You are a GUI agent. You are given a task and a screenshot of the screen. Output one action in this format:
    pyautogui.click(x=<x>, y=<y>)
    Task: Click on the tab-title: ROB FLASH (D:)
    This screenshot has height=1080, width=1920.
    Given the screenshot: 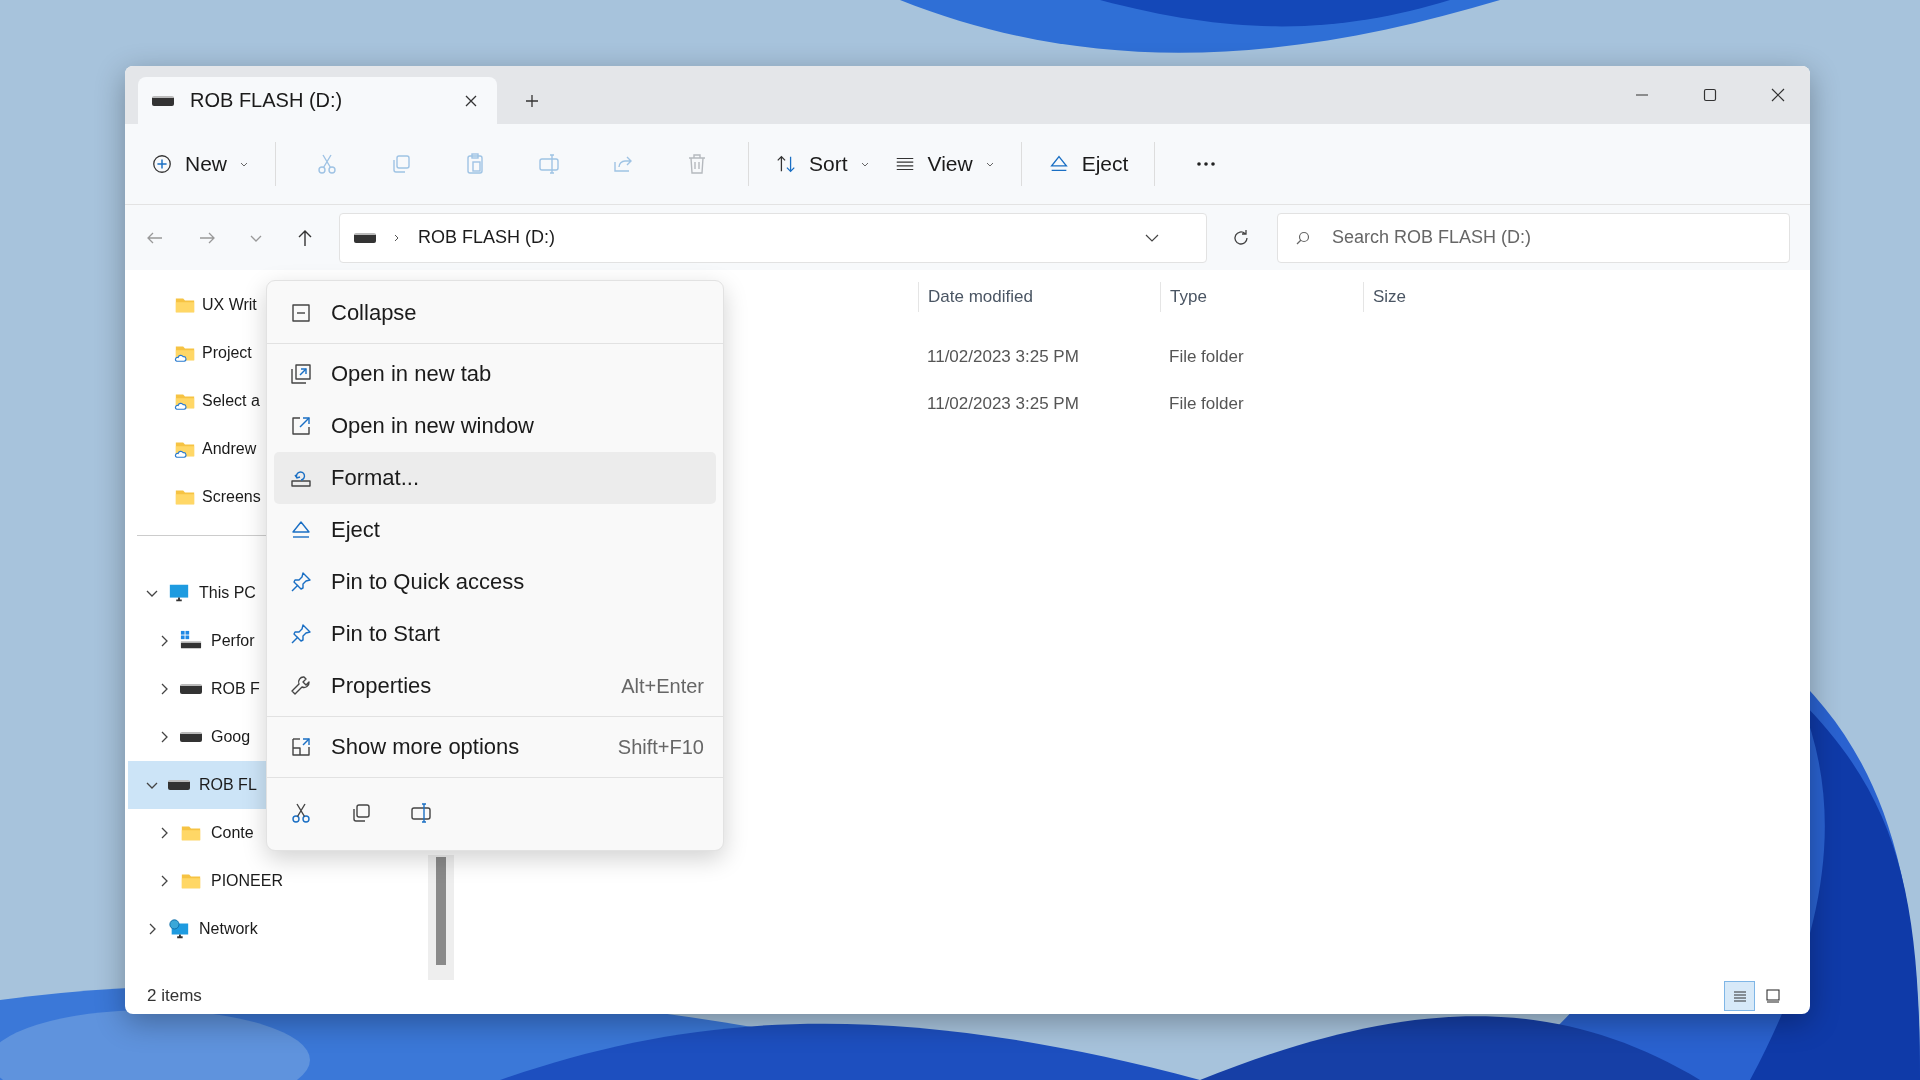 What is the action you would take?
    pyautogui.click(x=267, y=100)
    